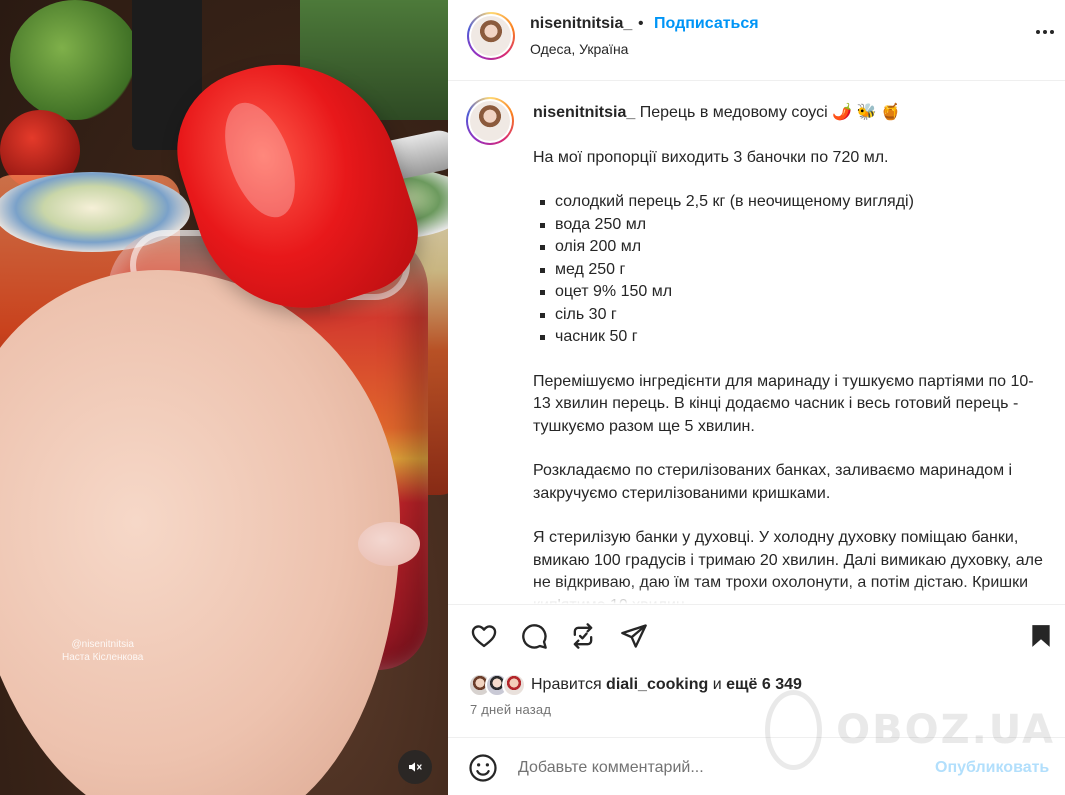 Image resolution: width=1065 pixels, height=795 pixels. I want to click on speaker-muted-icon, so click(415, 767).